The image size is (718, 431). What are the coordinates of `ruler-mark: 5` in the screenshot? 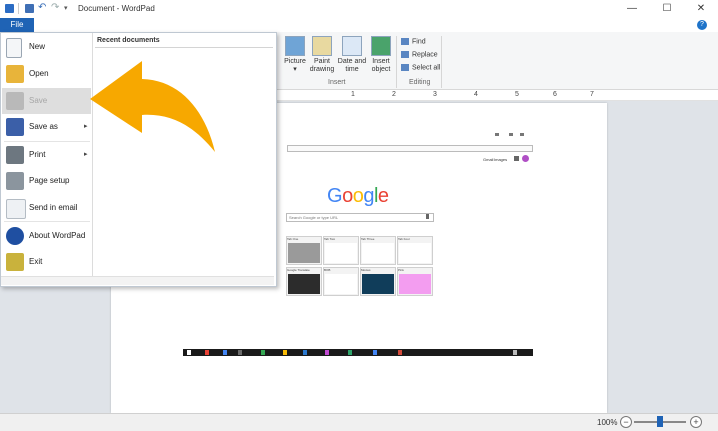 It's located at (517, 94).